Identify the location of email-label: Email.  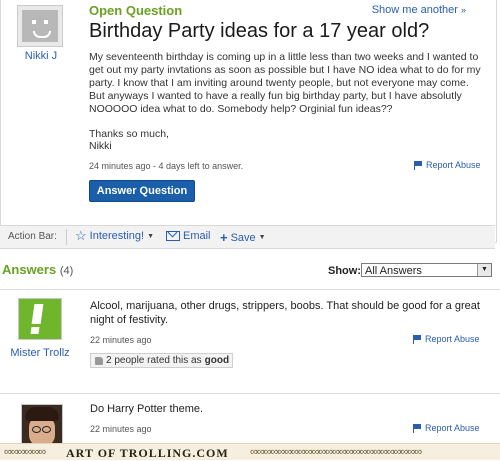
(197, 236).